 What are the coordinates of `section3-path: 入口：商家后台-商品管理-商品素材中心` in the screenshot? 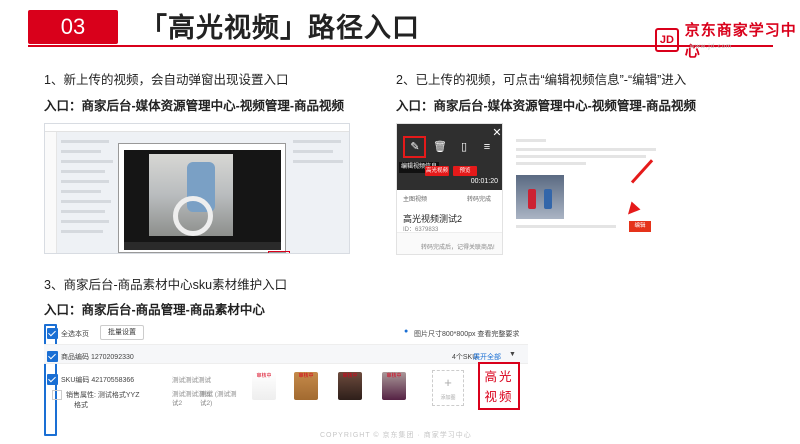 It's located at (154, 310).